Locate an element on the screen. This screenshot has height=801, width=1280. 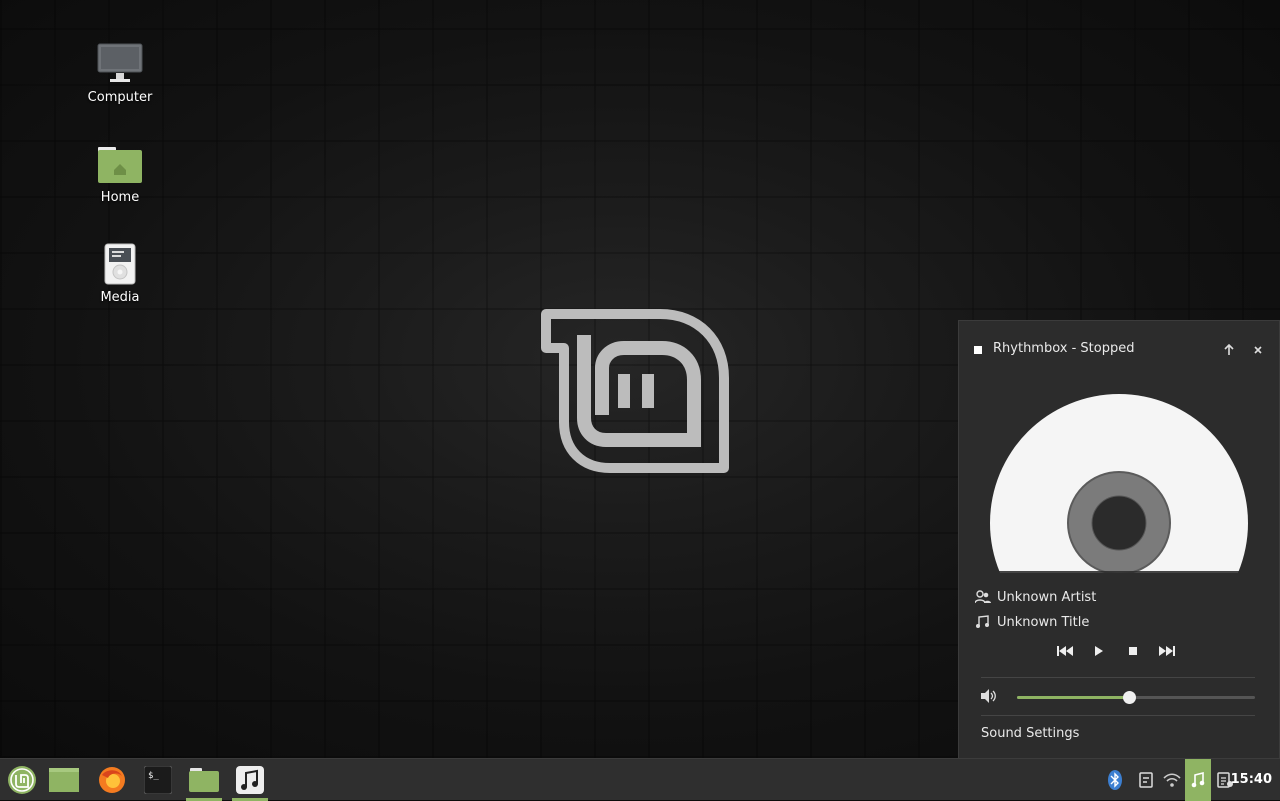
stop-button is located at coordinates (1133, 651).